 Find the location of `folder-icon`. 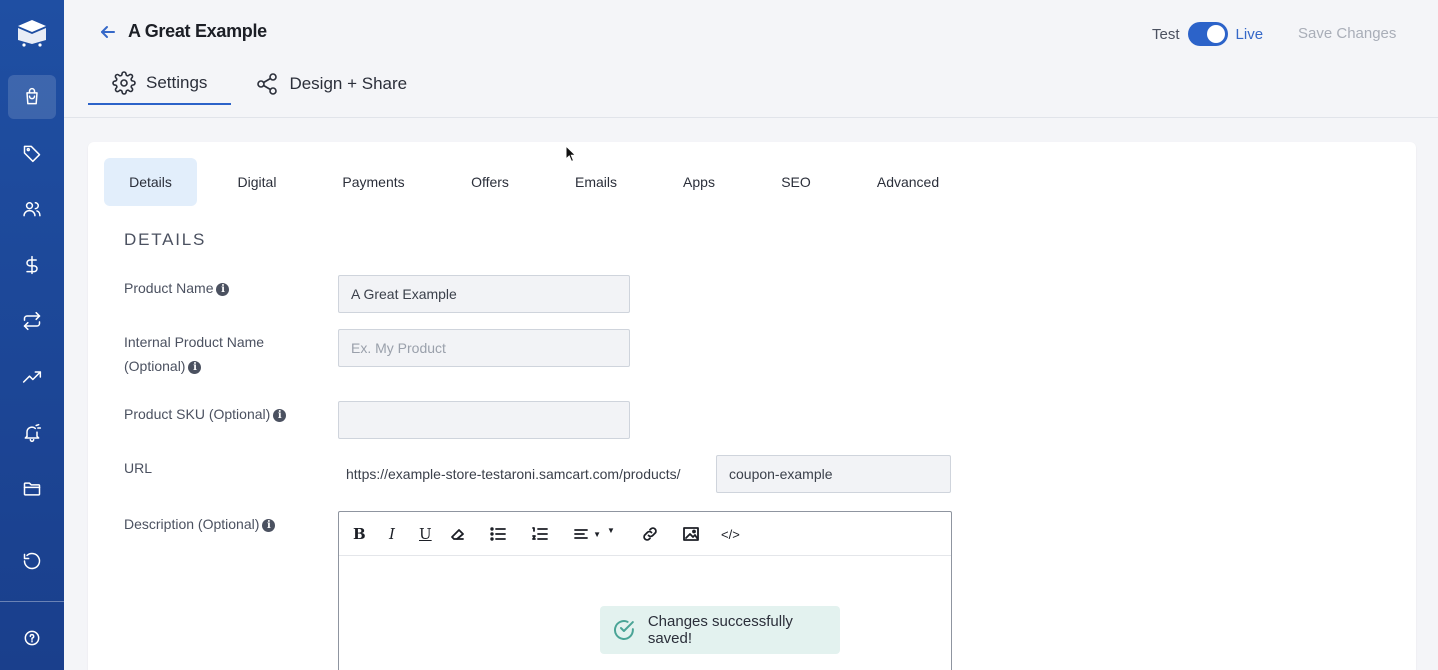

folder-icon is located at coordinates (32, 489).